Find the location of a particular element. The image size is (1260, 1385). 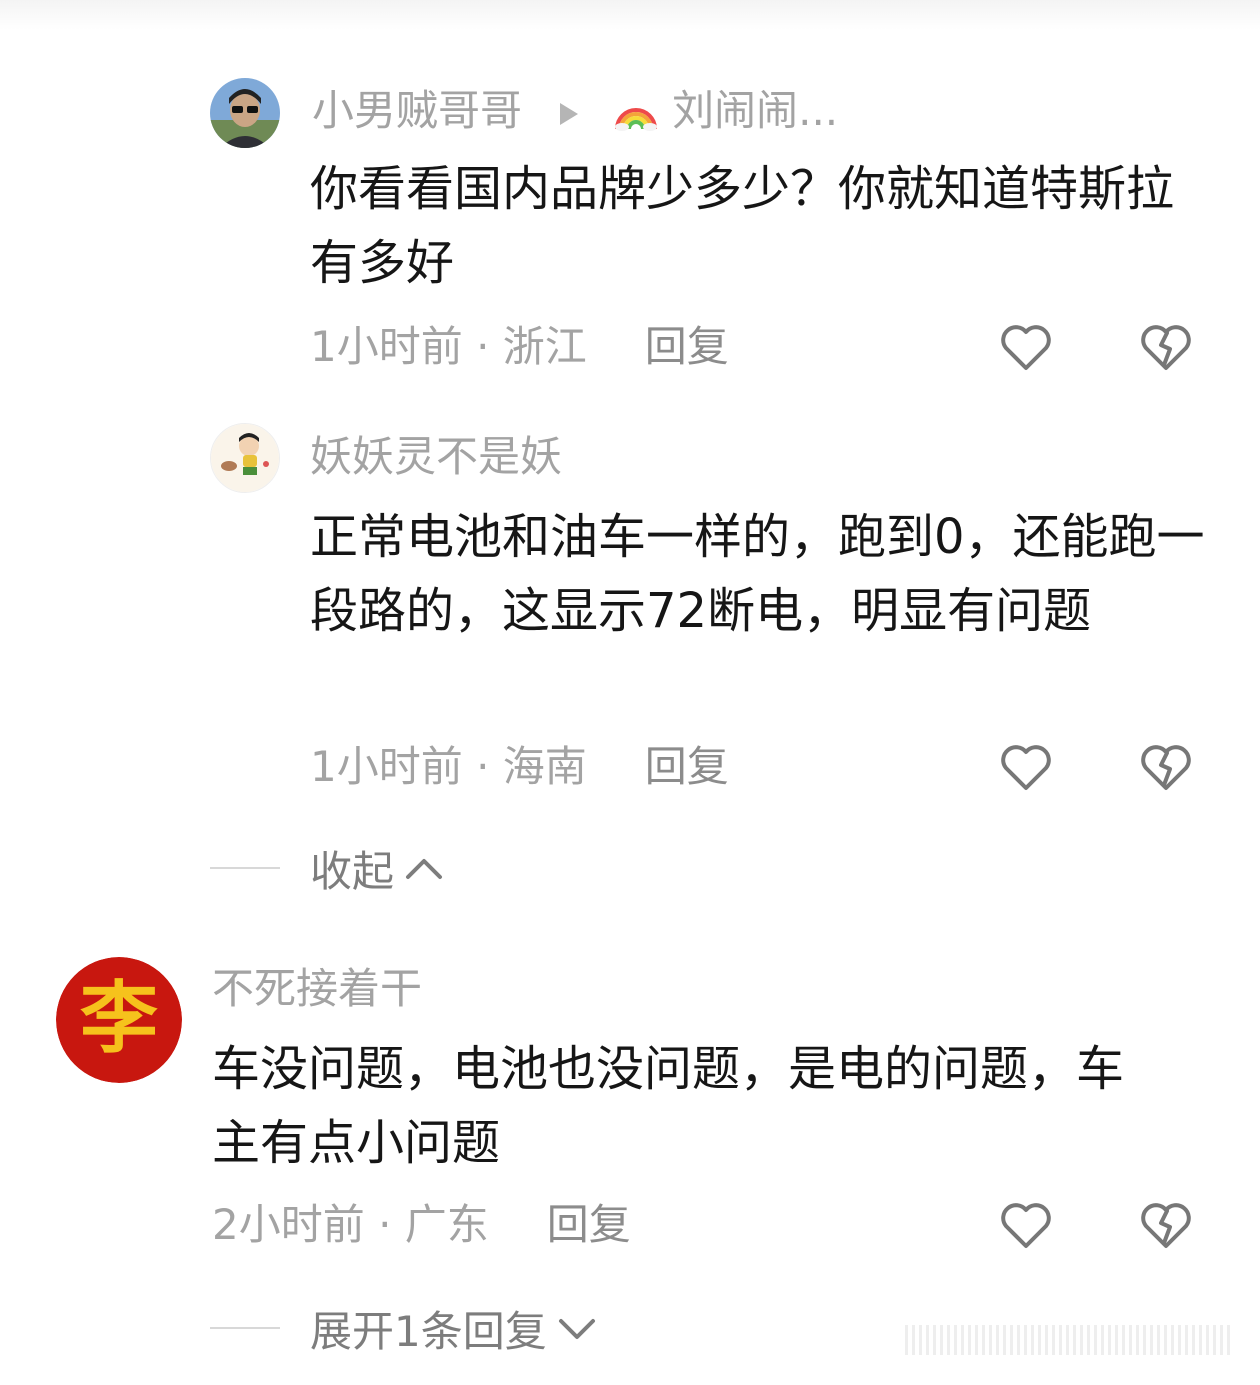

comment-time-location: 1小时前 · 浙江 is located at coordinates (448, 346).